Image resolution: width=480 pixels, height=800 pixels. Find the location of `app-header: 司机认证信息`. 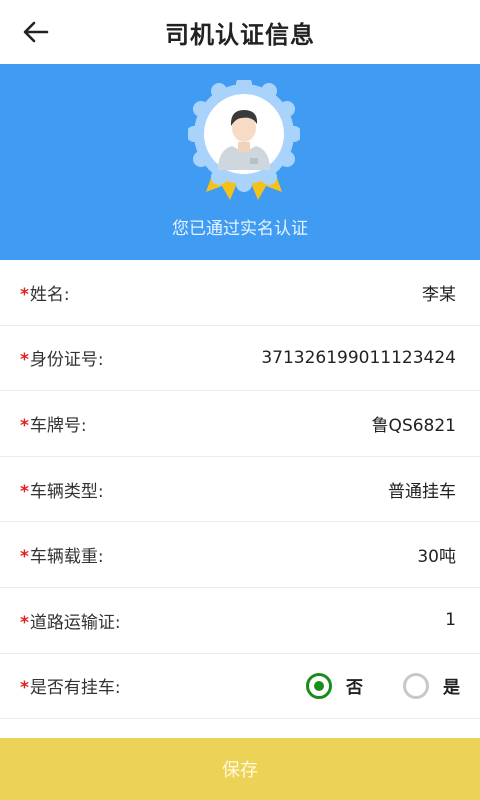

app-header: 司机认证信息 is located at coordinates (240, 32).